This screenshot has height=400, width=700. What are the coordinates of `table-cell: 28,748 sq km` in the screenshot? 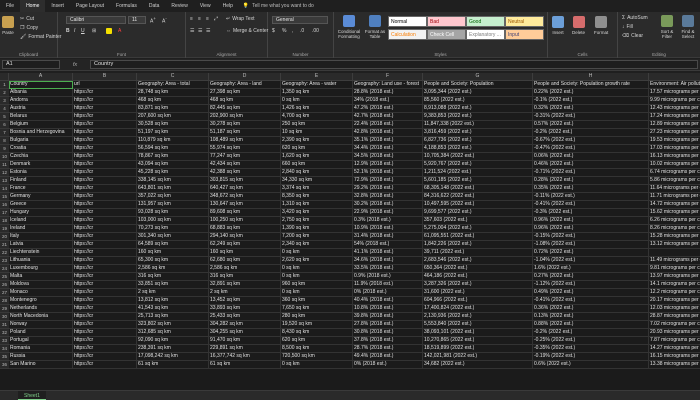 It's located at (173, 93).